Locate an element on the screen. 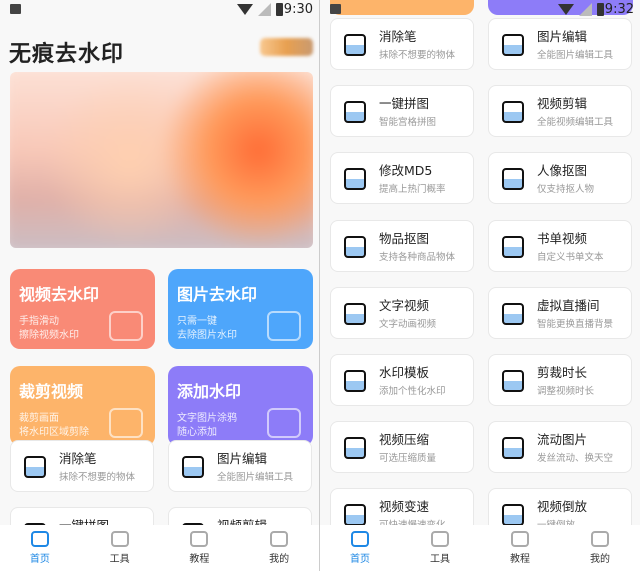 The height and width of the screenshot is (571, 640). tool-name: 修改MD5 is located at coordinates (406, 171).